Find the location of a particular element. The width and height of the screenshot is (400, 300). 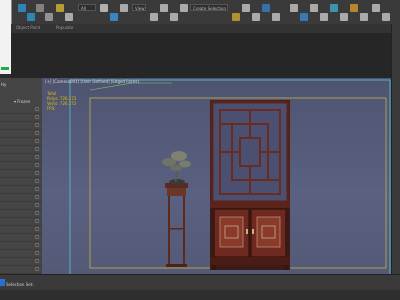

ribbon-panel is located at coordinates (205, 55).